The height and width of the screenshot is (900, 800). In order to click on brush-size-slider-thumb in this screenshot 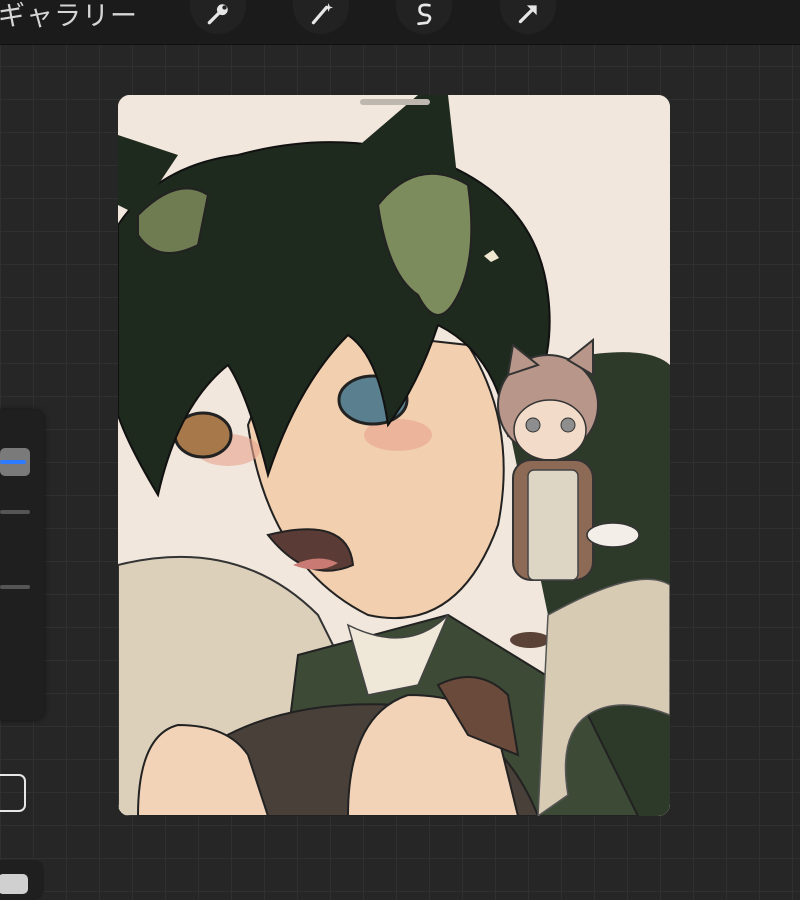, I will do `click(15, 462)`.